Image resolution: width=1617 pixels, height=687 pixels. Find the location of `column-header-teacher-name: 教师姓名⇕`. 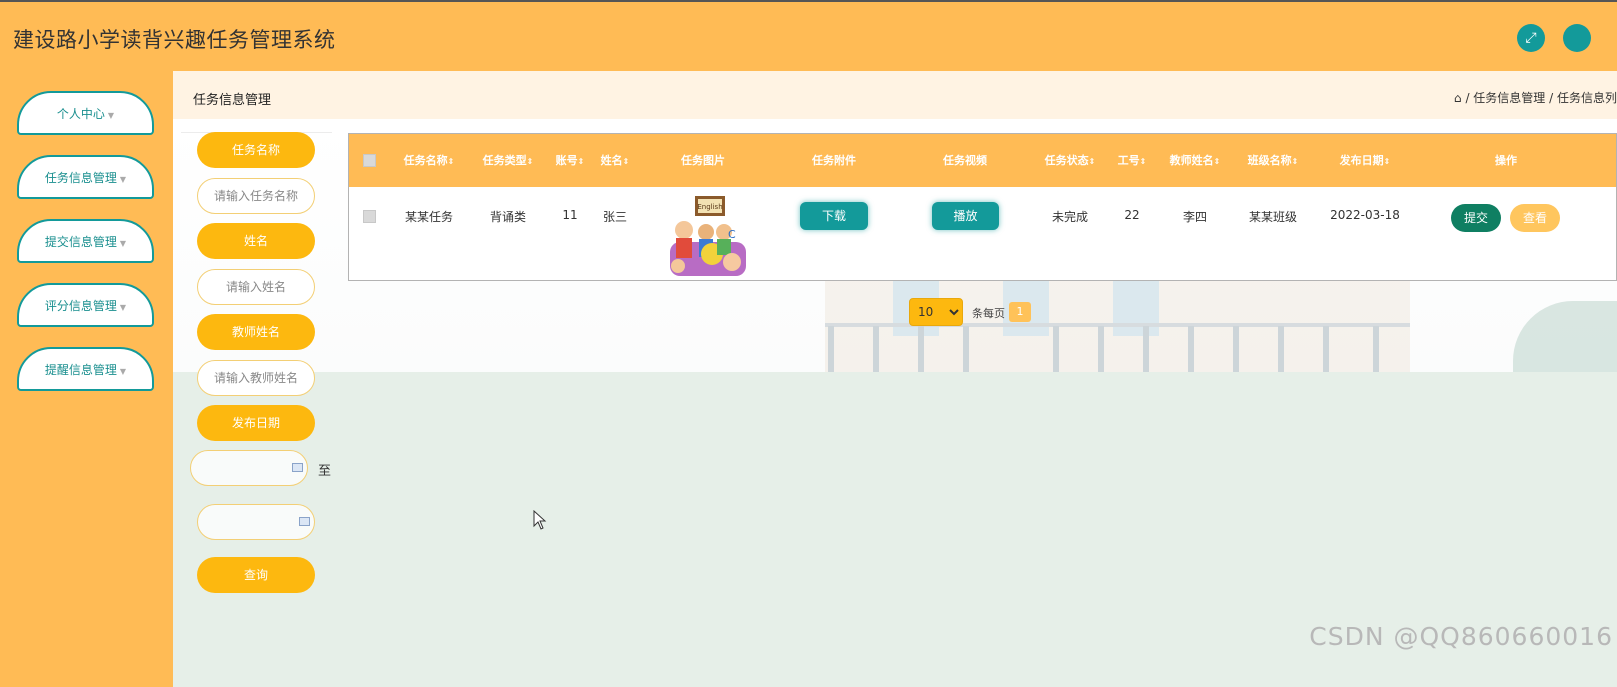

column-header-teacher-name: 教师姓名⇕ is located at coordinates (1195, 160).